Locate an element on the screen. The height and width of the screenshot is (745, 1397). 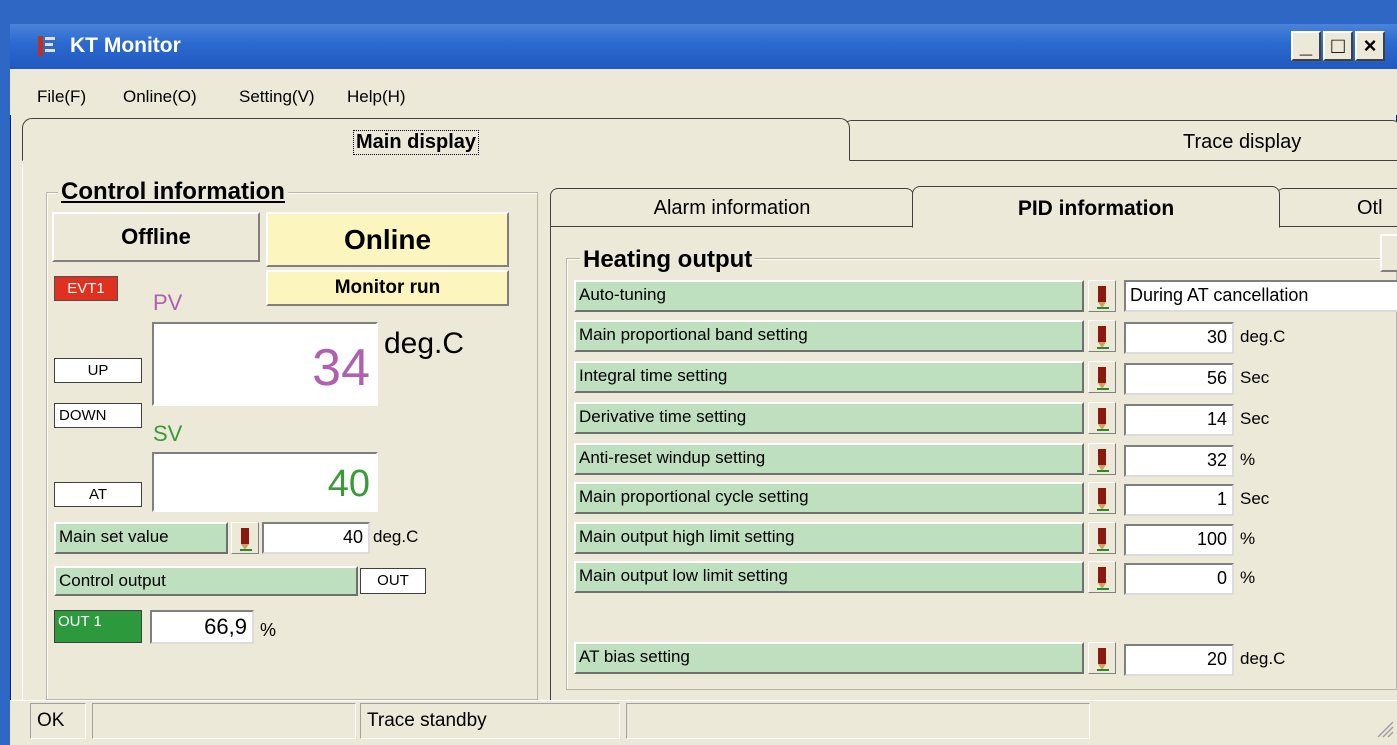
main-set-value-label: Main set value is located at coordinates (141, 538).